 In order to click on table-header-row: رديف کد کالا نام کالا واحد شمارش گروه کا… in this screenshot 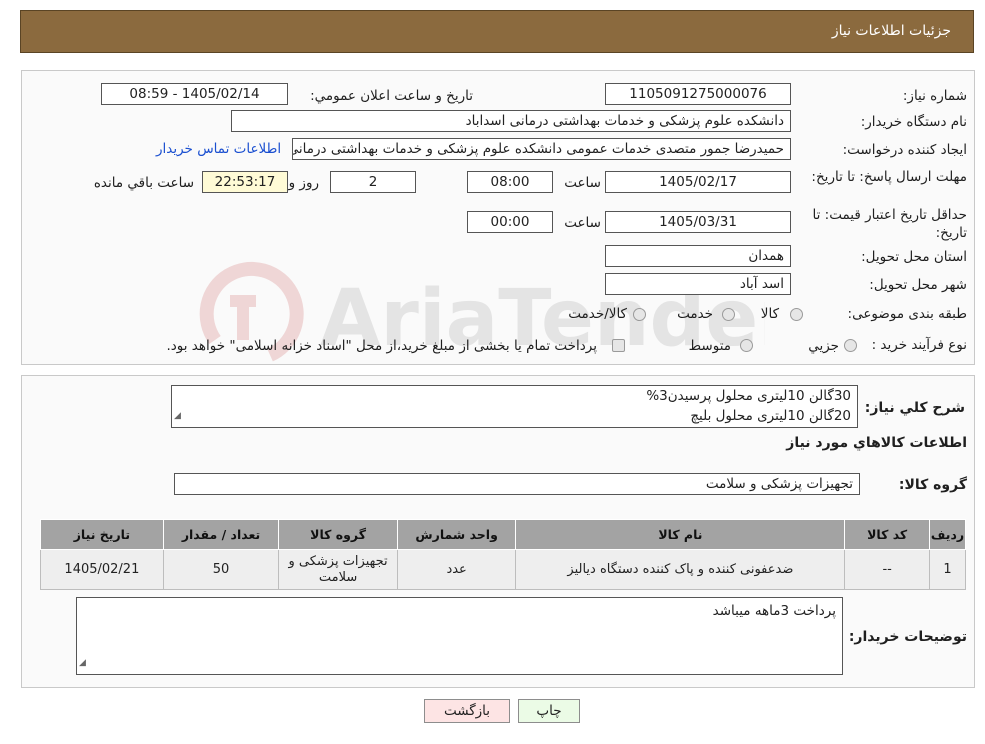, I will do `click(503, 534)`.